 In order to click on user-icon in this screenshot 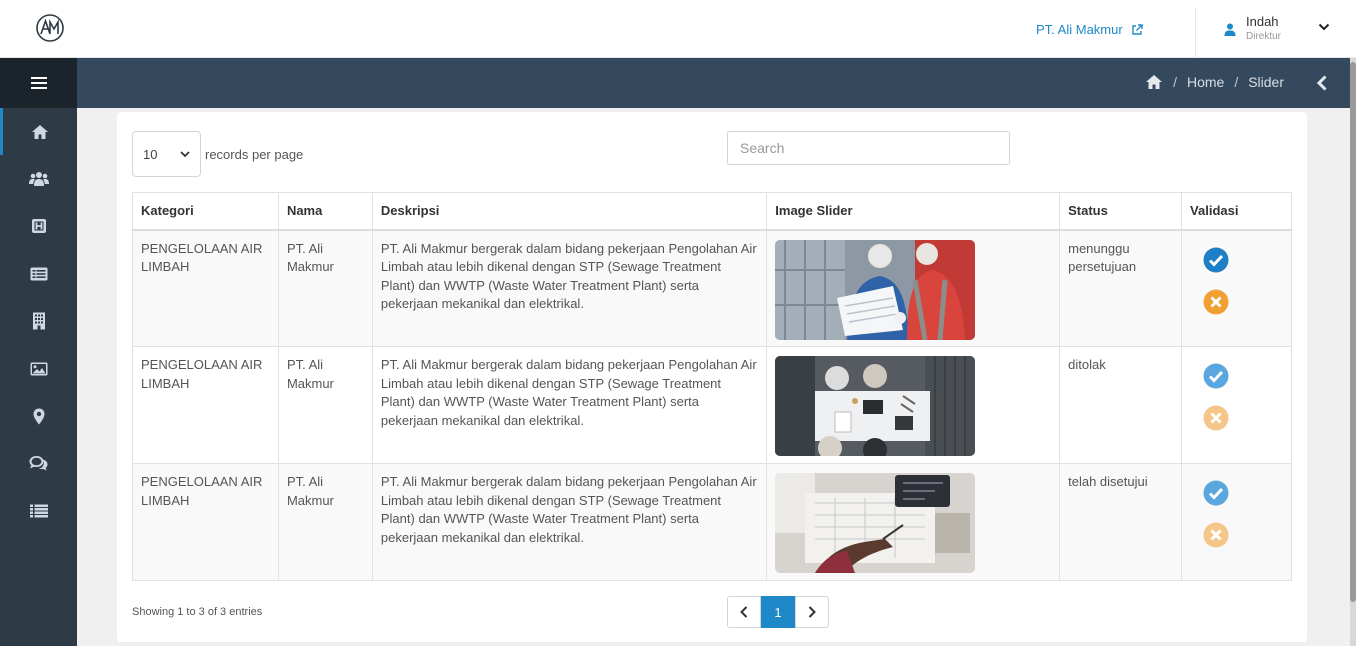, I will do `click(1230, 29)`.